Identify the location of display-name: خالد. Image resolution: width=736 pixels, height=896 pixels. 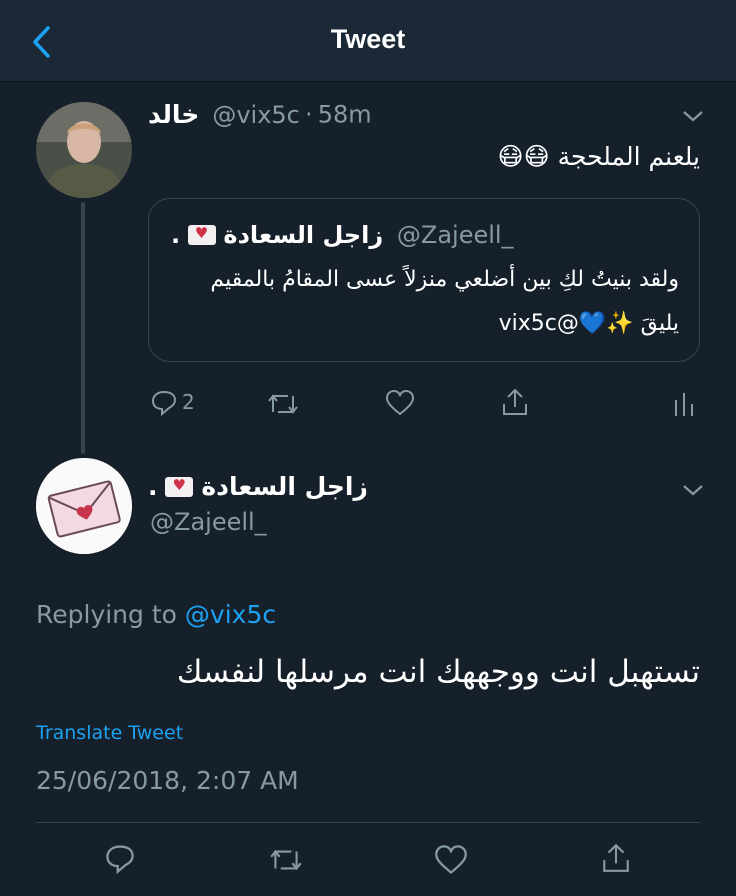
(173, 114).